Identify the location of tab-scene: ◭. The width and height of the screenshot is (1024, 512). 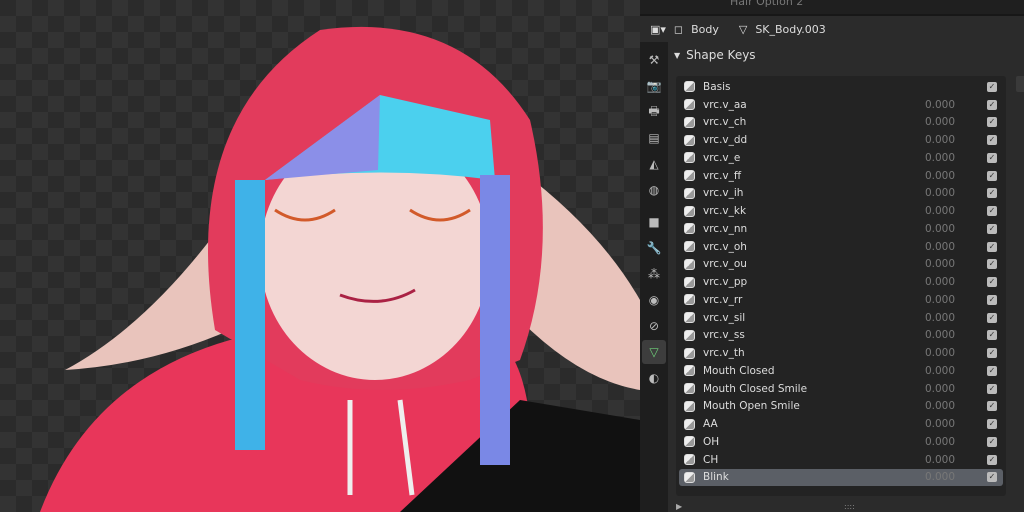
(654, 164).